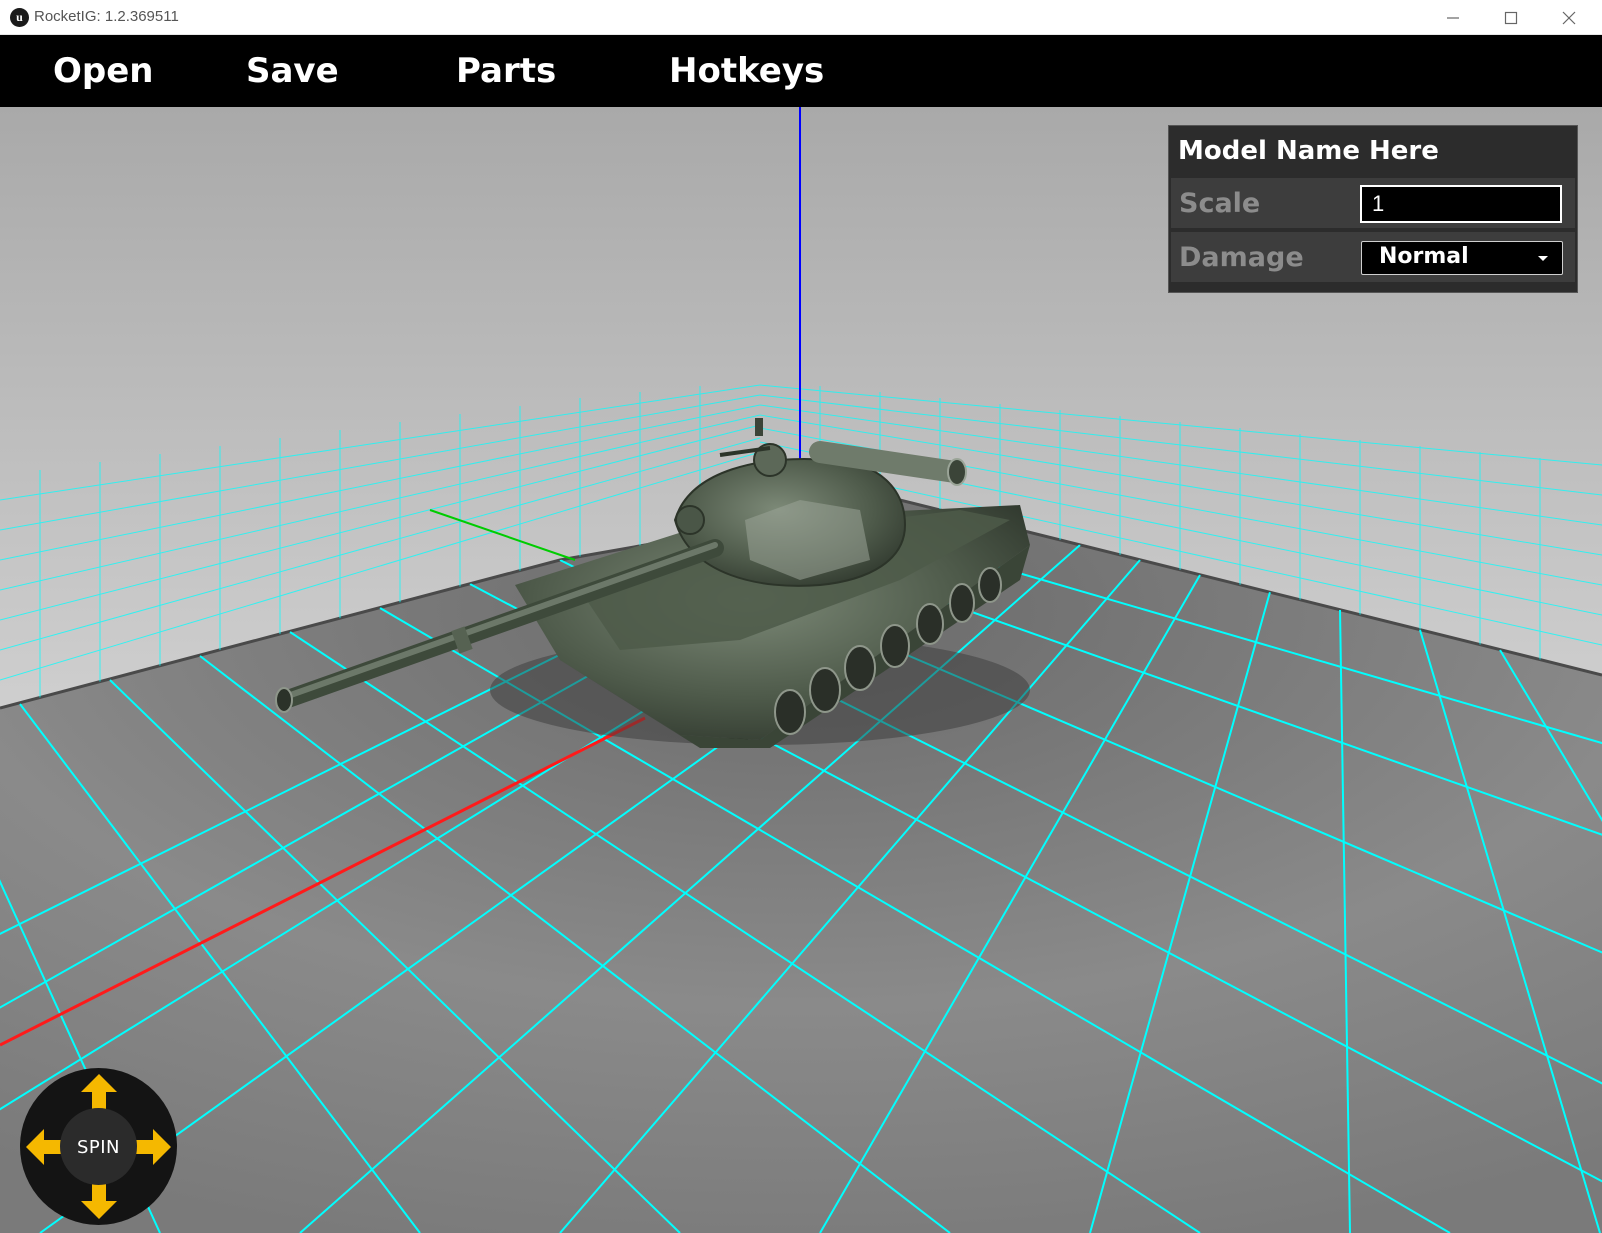 The width and height of the screenshot is (1602, 1233). I want to click on arrow-right-icon, so click(152, 1147).